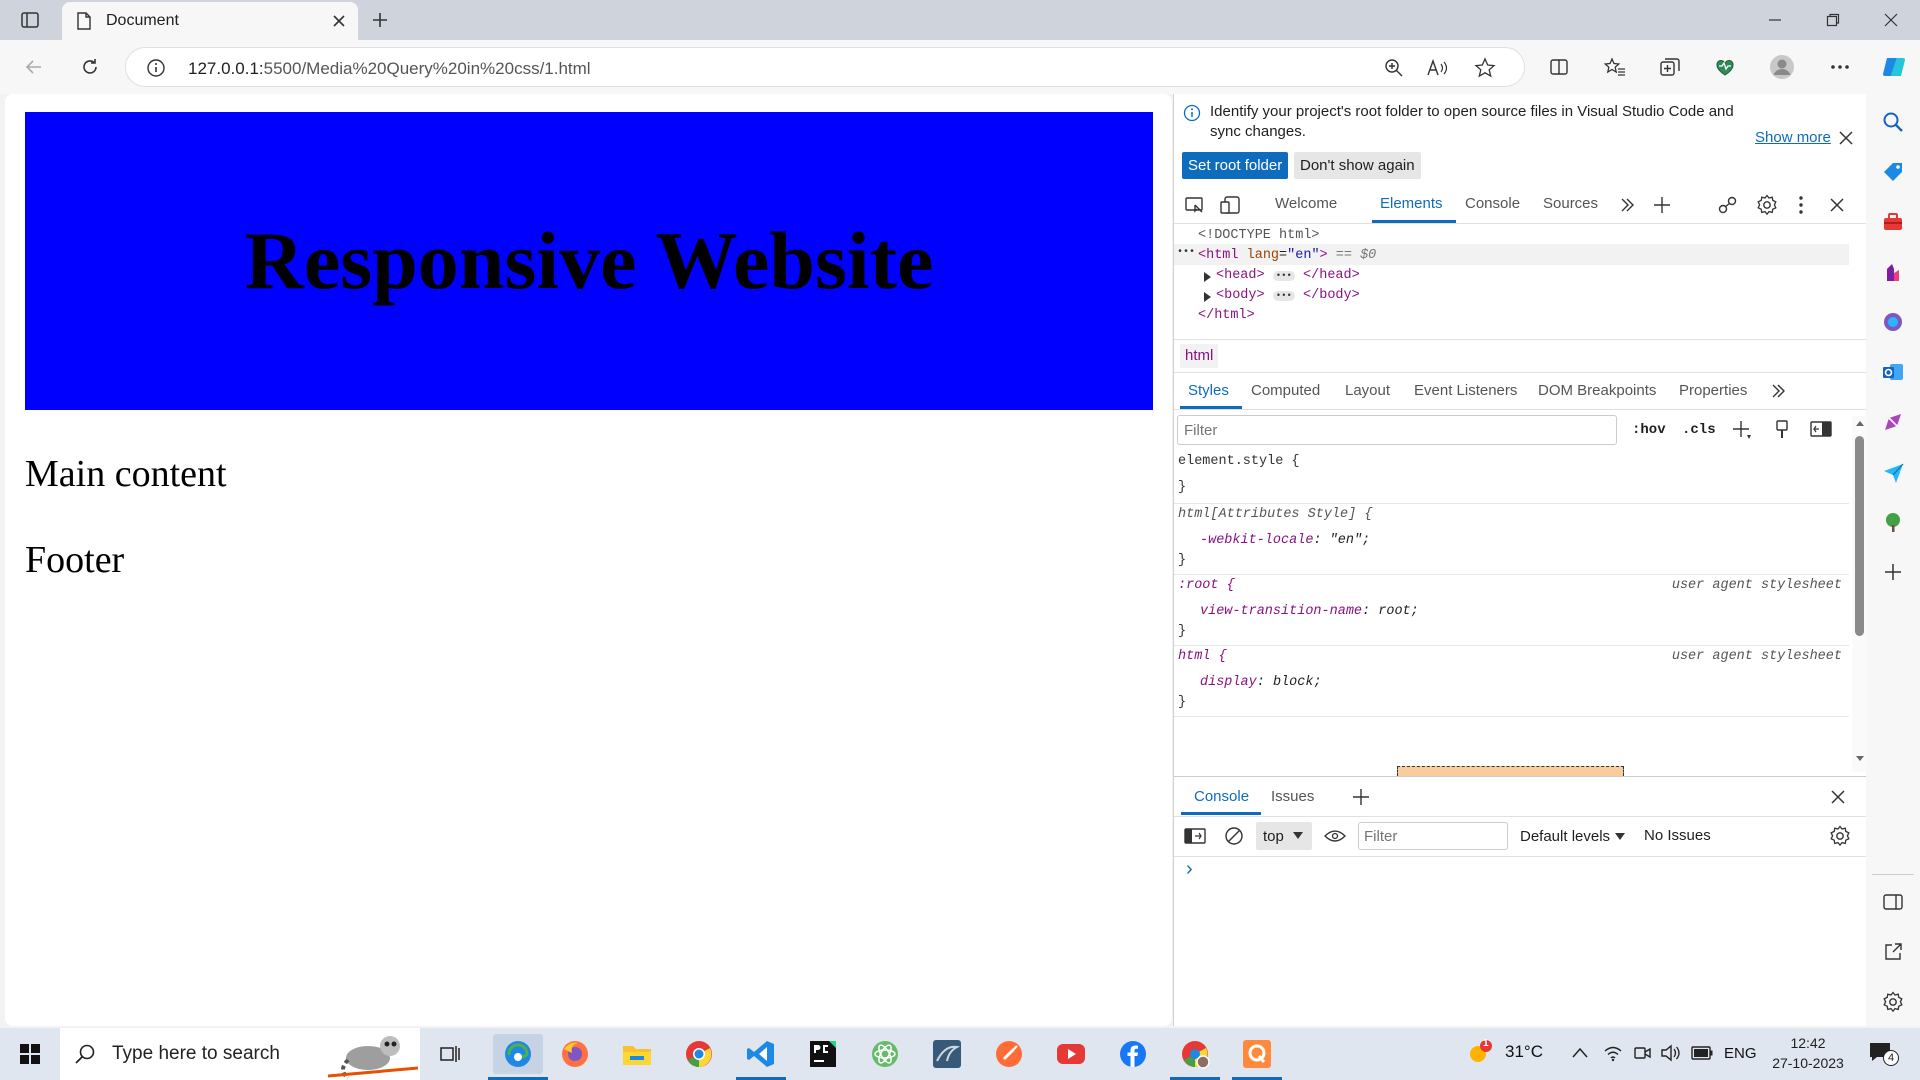  What do you see at coordinates (1133, 1054) in the screenshot?
I see `taskbar-facebook-icon` at bounding box center [1133, 1054].